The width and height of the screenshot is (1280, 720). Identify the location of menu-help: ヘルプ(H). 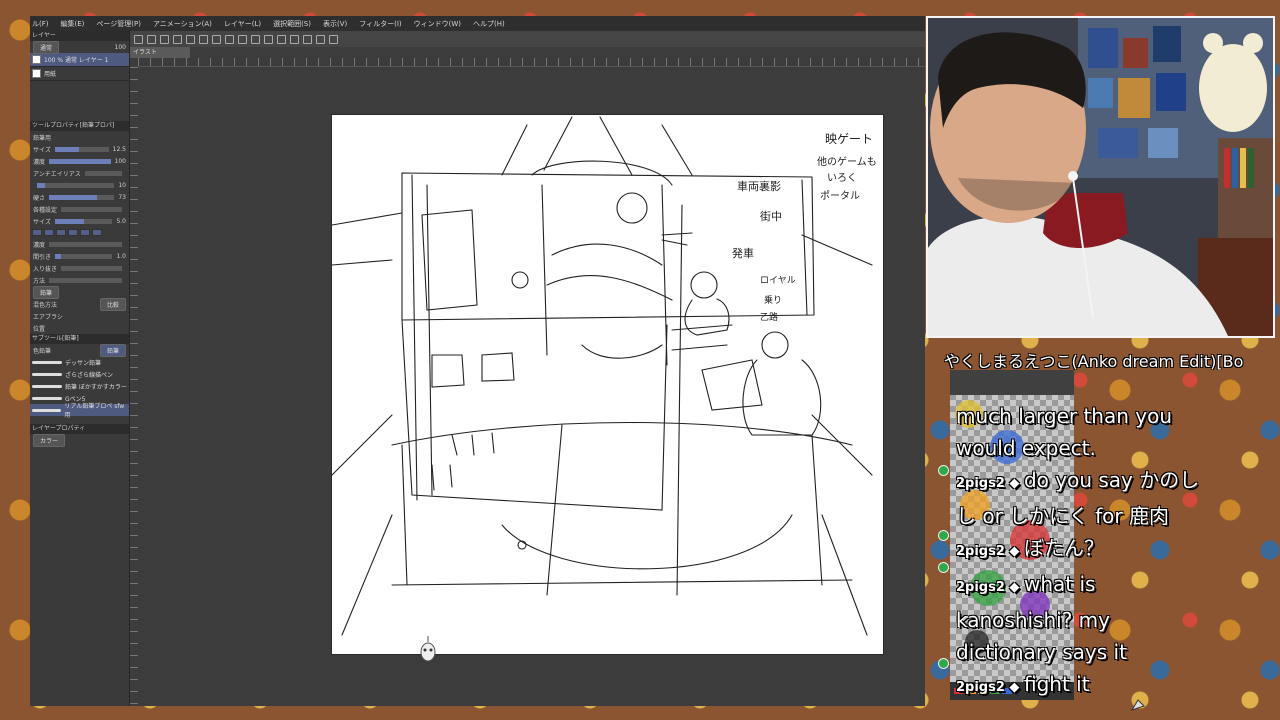
(489, 24).